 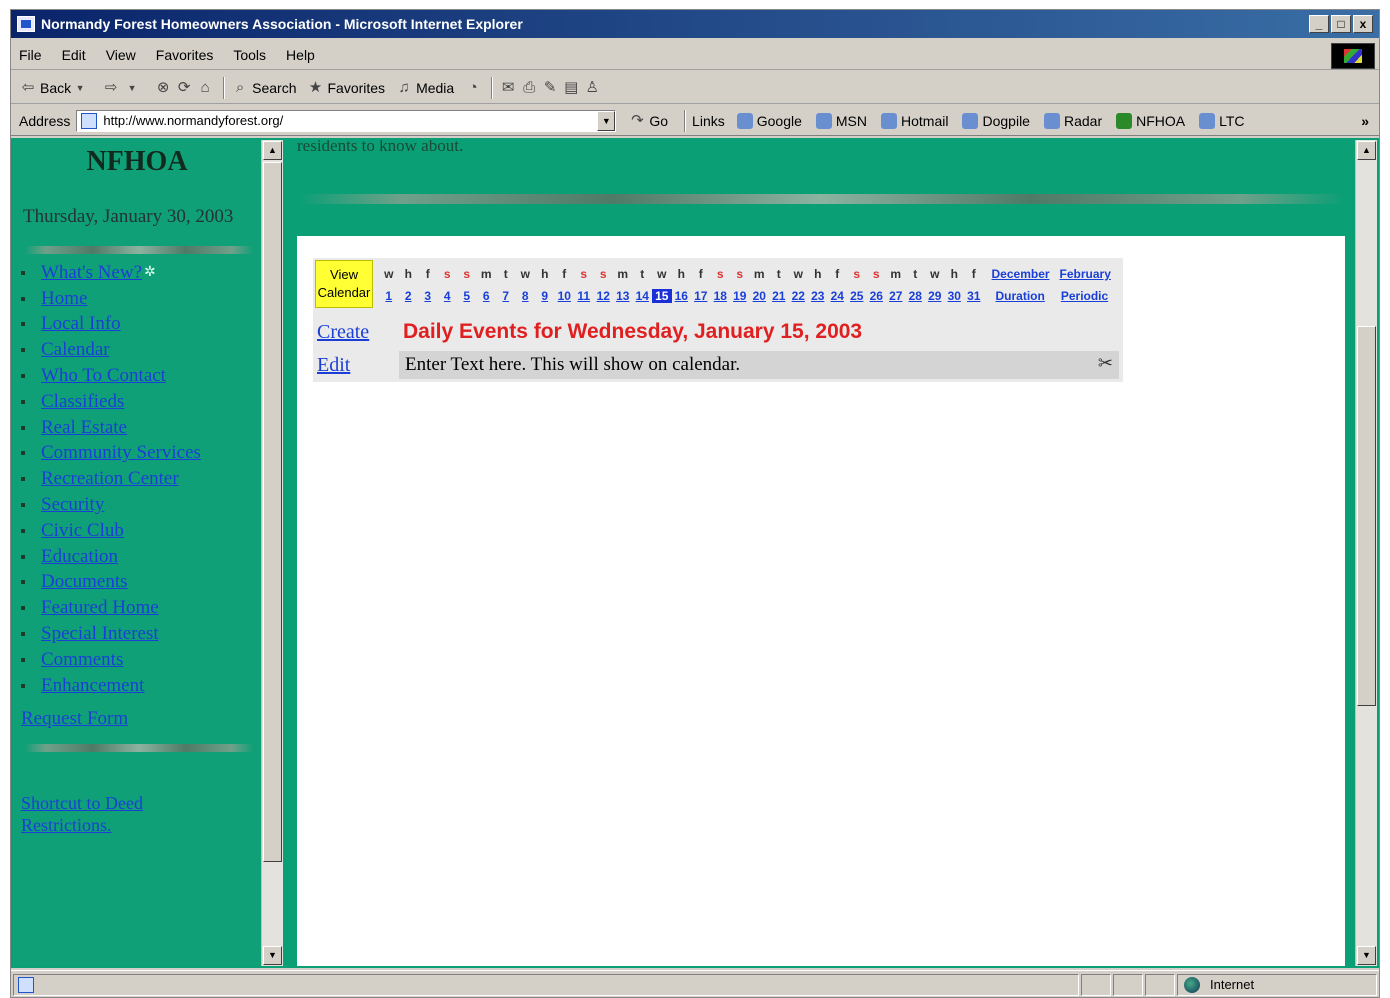 I want to click on menu-edit: Edit, so click(x=74, y=55).